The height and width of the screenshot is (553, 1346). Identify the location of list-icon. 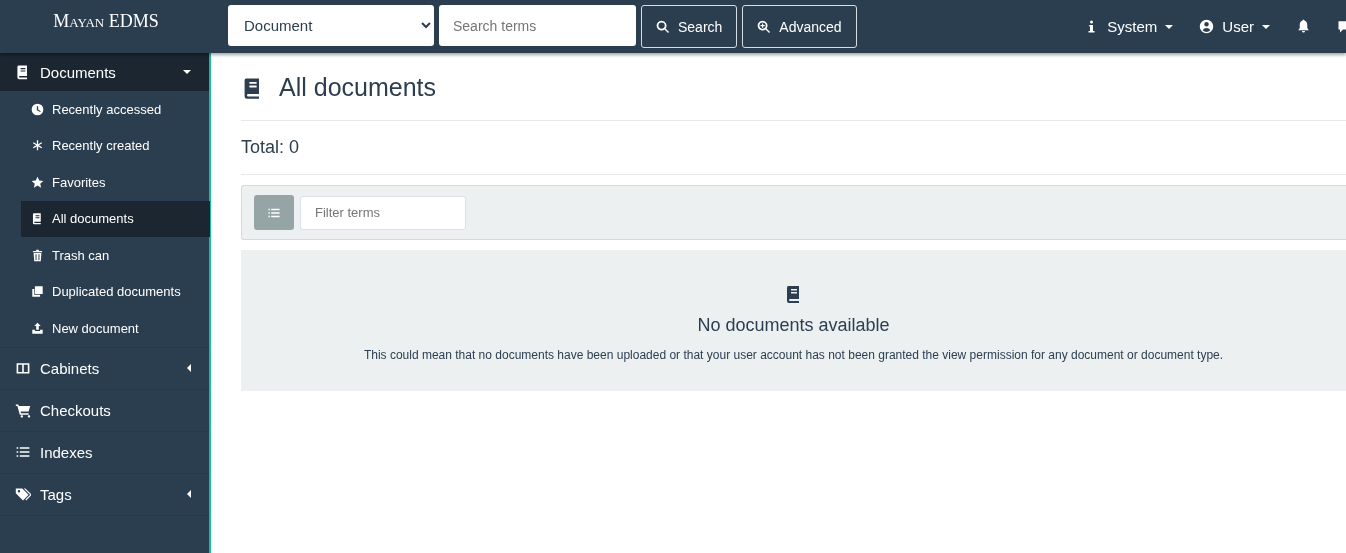
(23, 452).